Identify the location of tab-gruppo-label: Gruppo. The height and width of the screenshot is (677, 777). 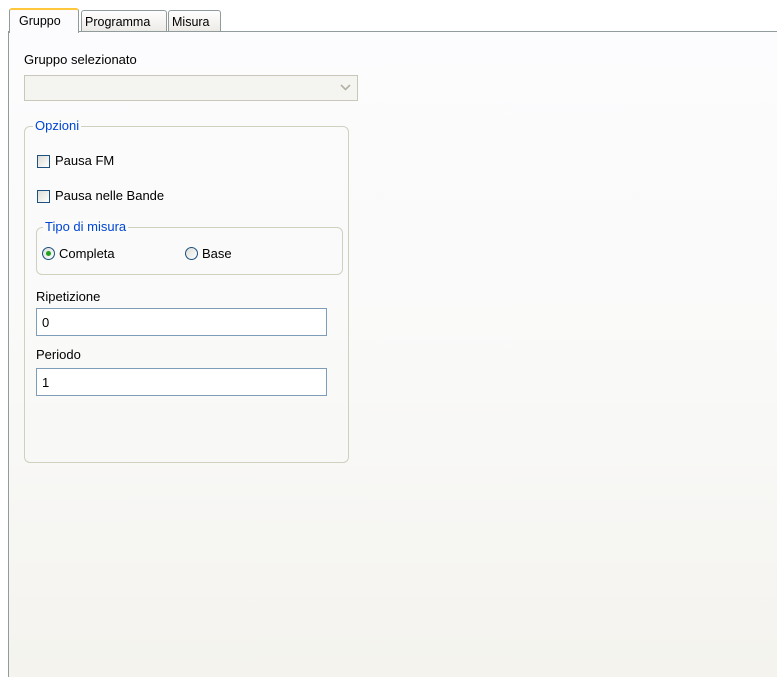
(40, 21).